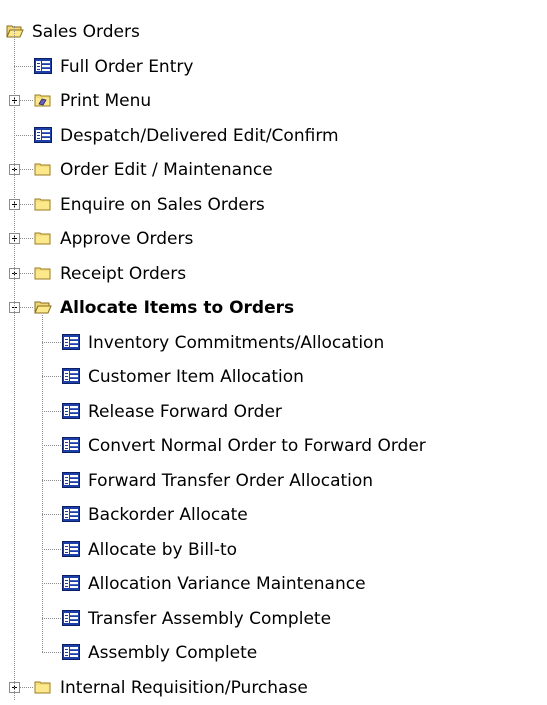 This screenshot has width=547, height=705. I want to click on menu-item-label: Full Order Entry, so click(127, 66).